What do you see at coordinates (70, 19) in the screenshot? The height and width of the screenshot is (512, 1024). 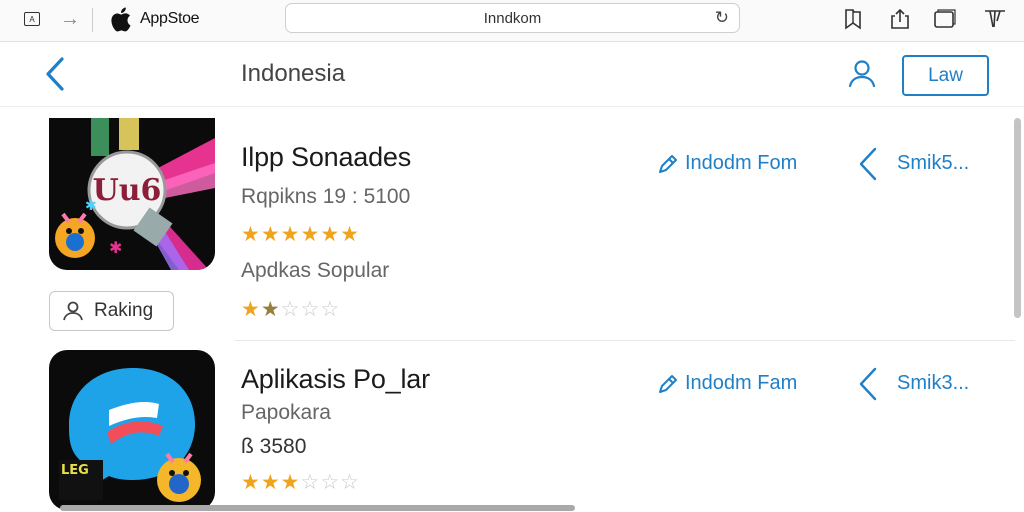 I see `forward-arrow-icon: →` at bounding box center [70, 19].